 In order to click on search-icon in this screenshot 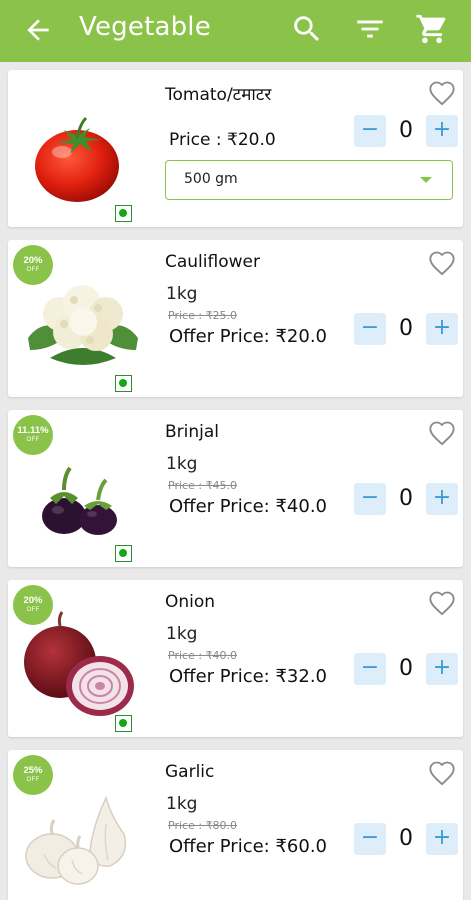, I will do `click(307, 29)`.